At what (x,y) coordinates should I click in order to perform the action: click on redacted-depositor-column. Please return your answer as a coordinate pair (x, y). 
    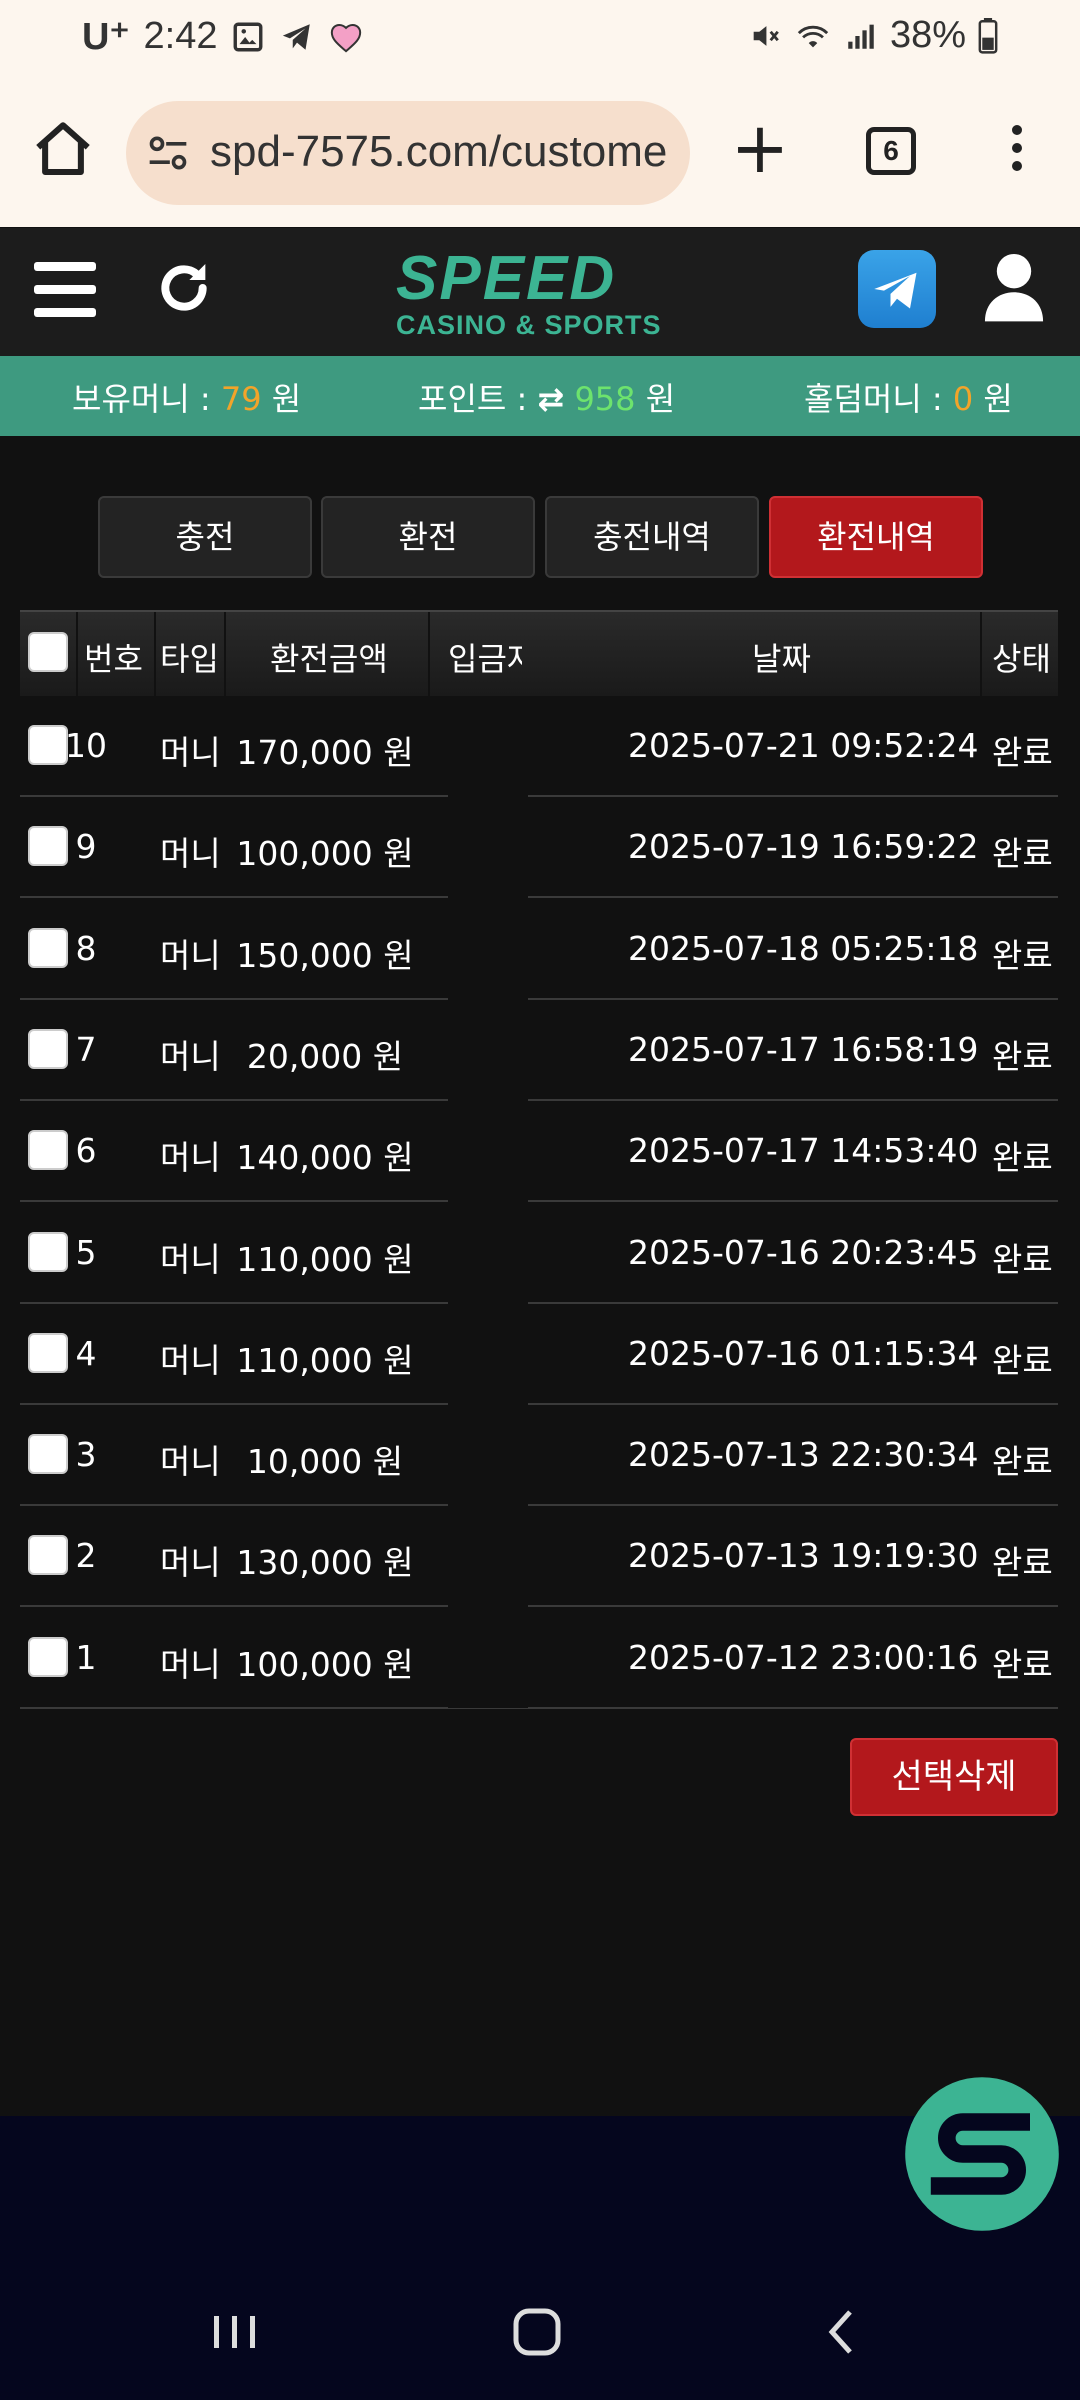
    Looking at the image, I should click on (488, 1203).